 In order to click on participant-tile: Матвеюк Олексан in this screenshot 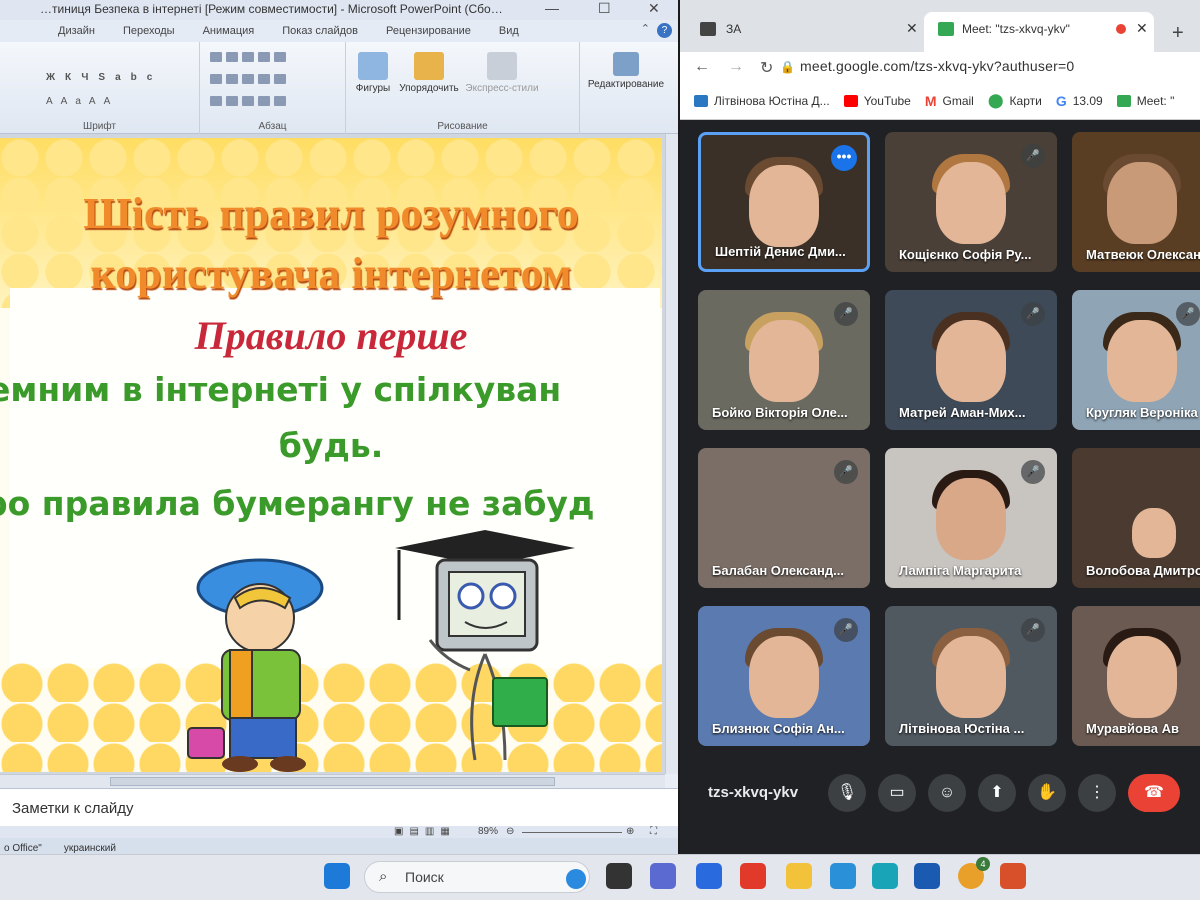, I will do `click(1136, 202)`.